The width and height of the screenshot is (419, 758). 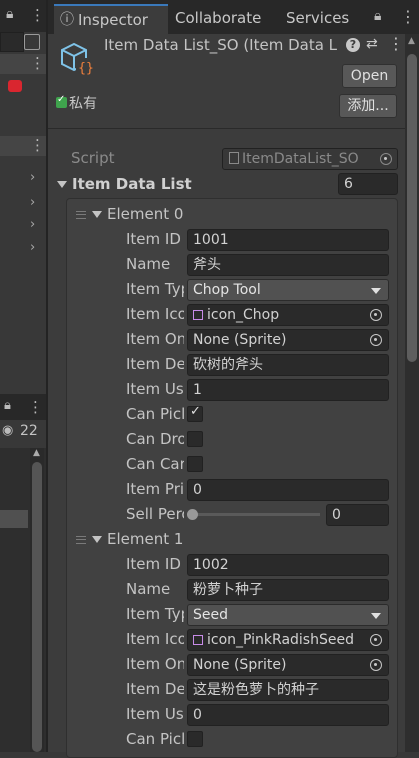 What do you see at coordinates (145, 539) in the screenshot?
I see `element-title: Element 1` at bounding box center [145, 539].